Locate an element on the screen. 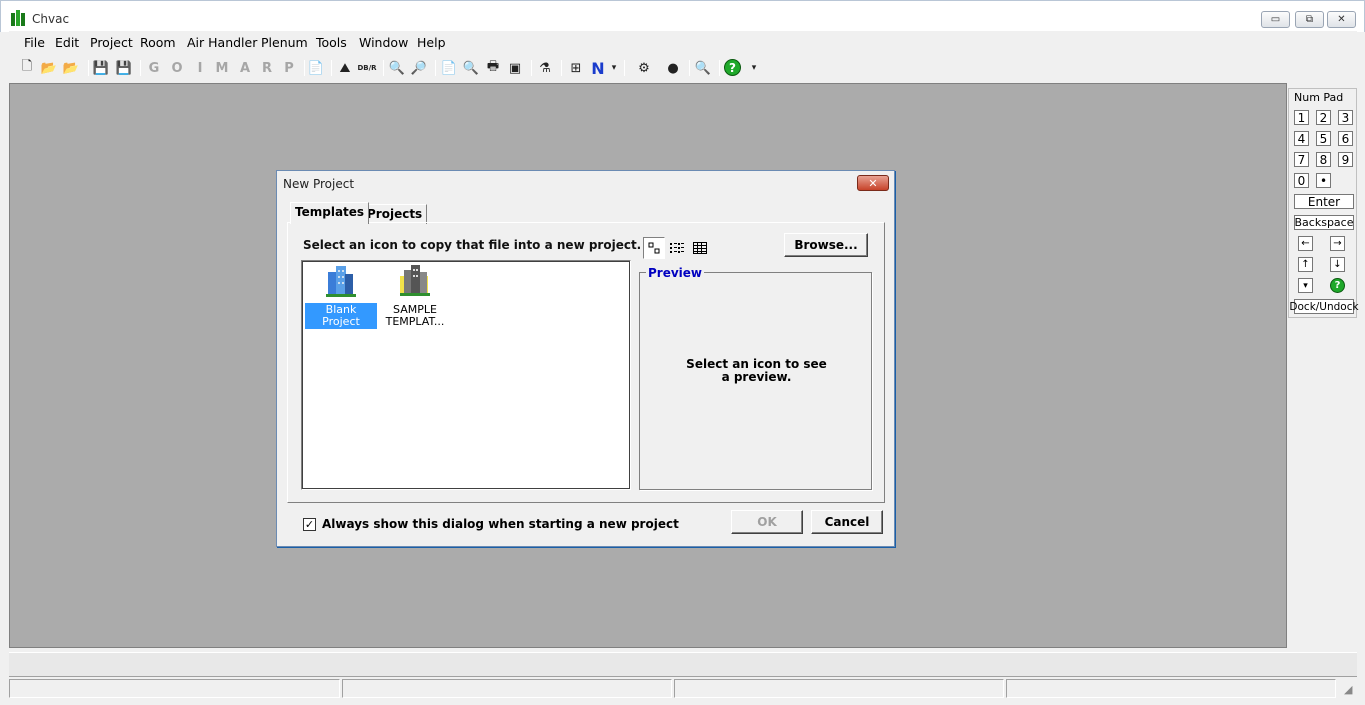  document-icon: 📄 is located at coordinates (316, 68).